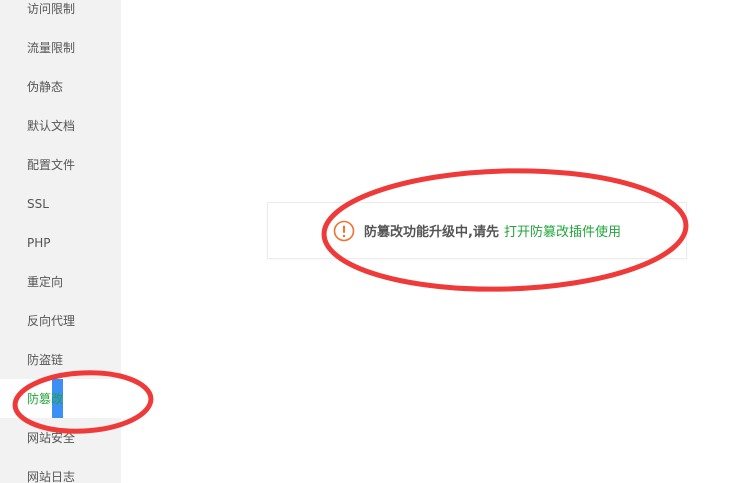 The image size is (745, 483). What do you see at coordinates (60, 203) in the screenshot?
I see `sidebar-item-ssl: SSL` at bounding box center [60, 203].